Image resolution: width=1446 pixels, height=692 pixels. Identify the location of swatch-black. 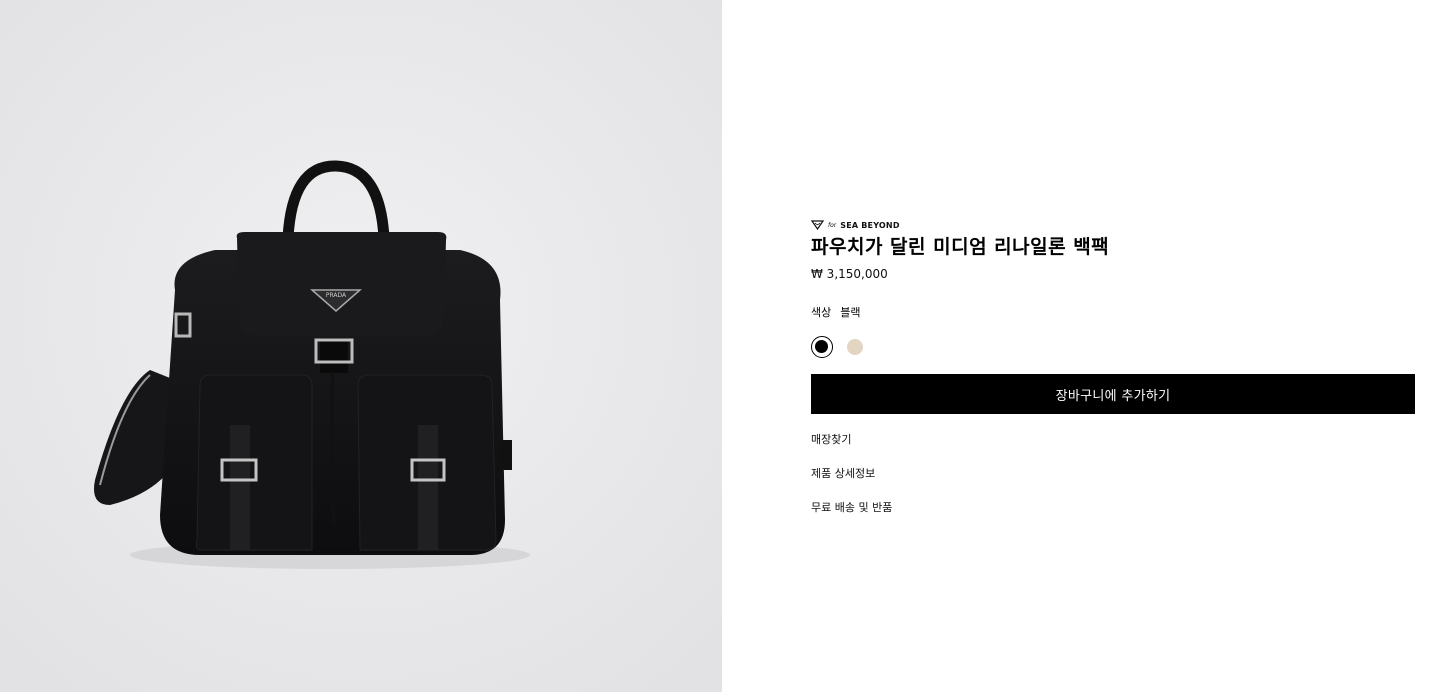
(822, 347).